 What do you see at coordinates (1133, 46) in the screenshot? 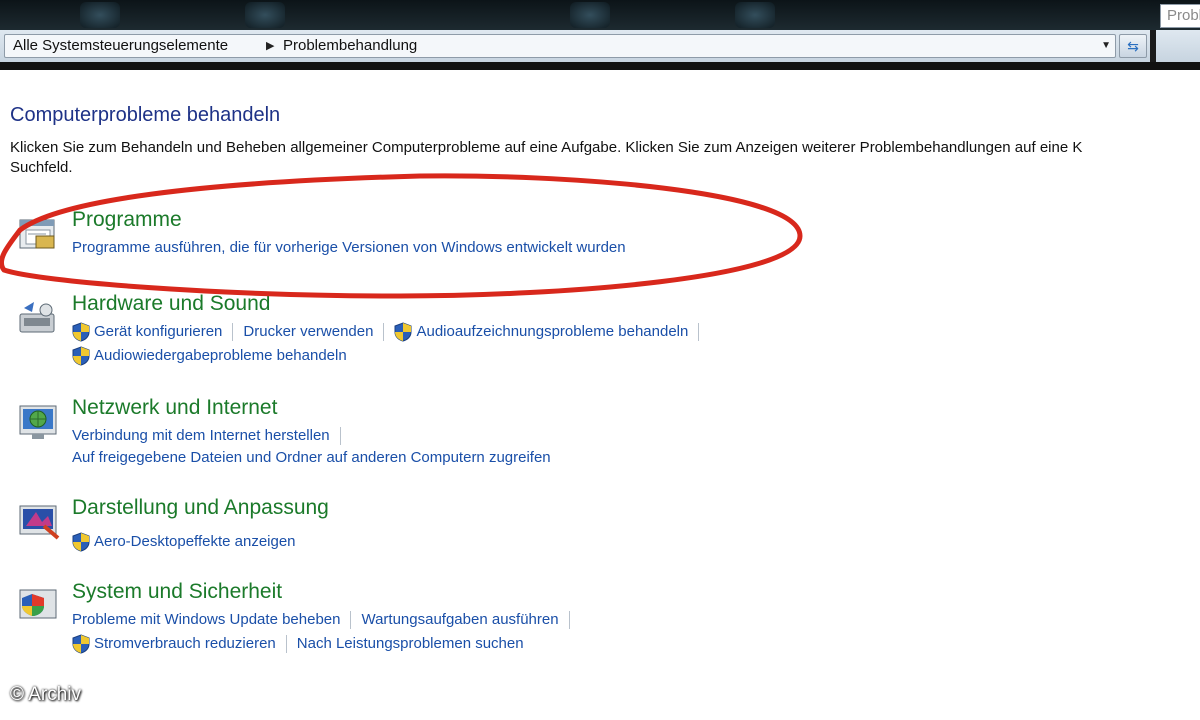
I see `refresh-button: ⇆` at bounding box center [1133, 46].